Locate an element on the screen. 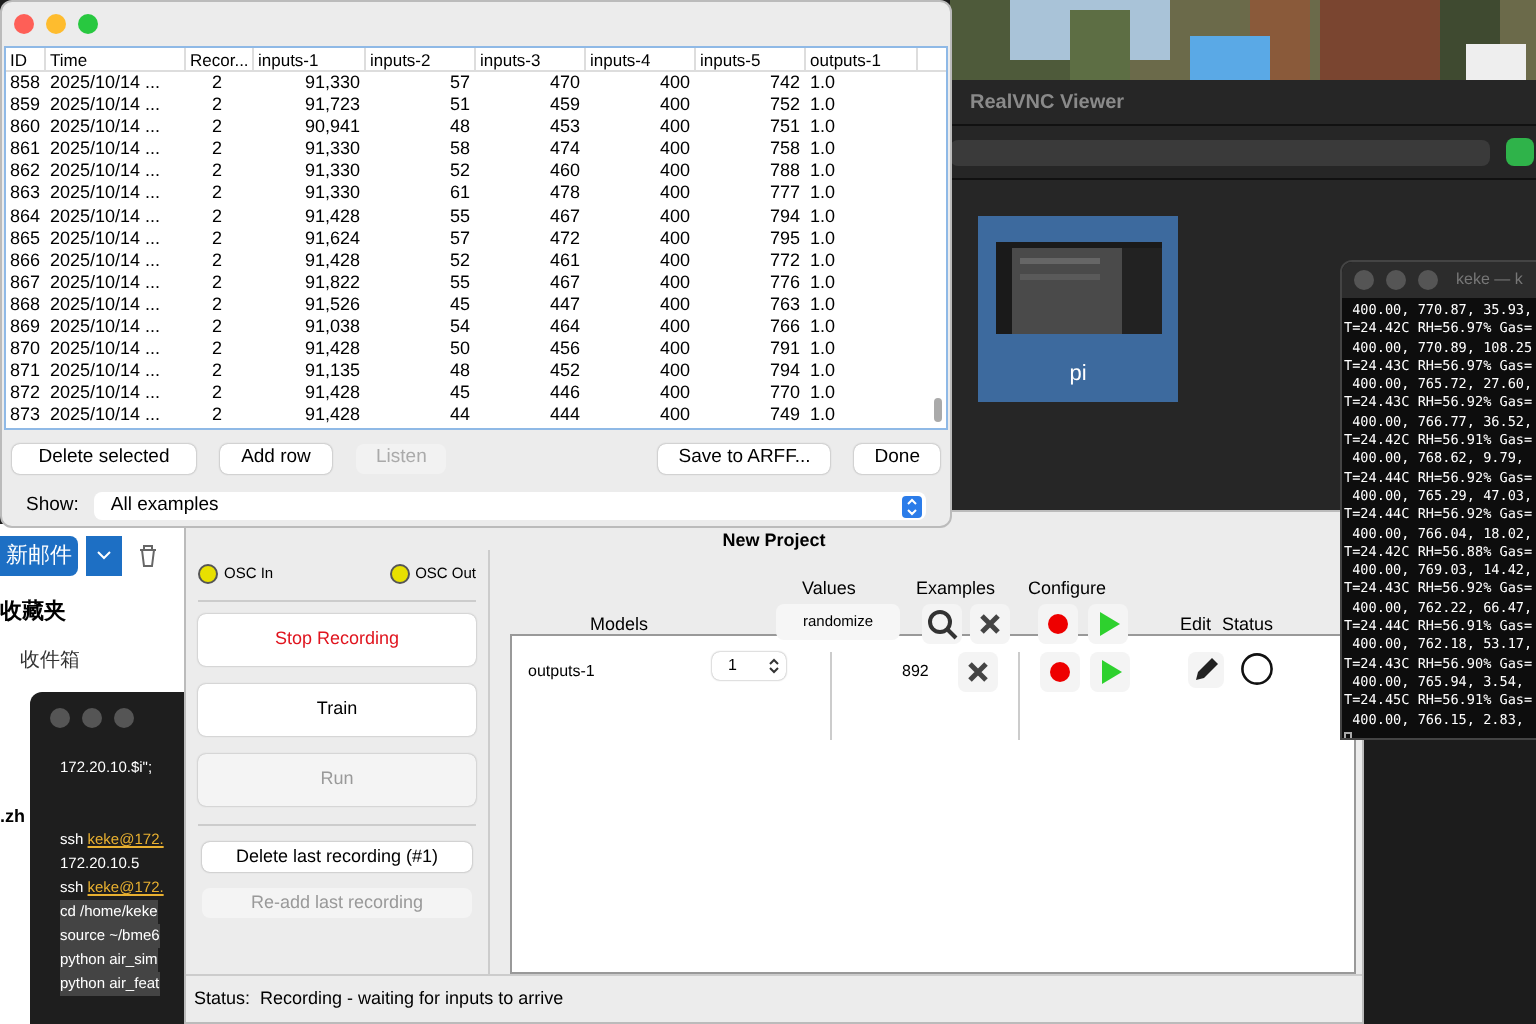 The image size is (1536, 1024). value-spinner: 1 is located at coordinates (749, 666).